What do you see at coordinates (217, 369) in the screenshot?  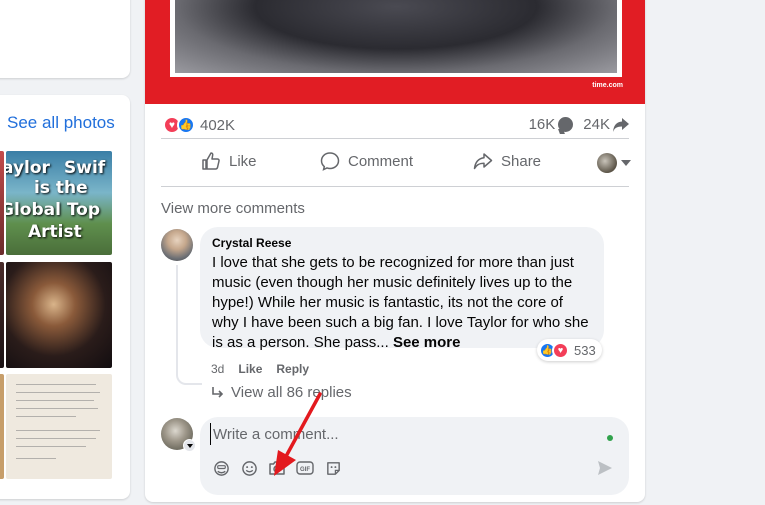 I see `comment-time: 3d` at bounding box center [217, 369].